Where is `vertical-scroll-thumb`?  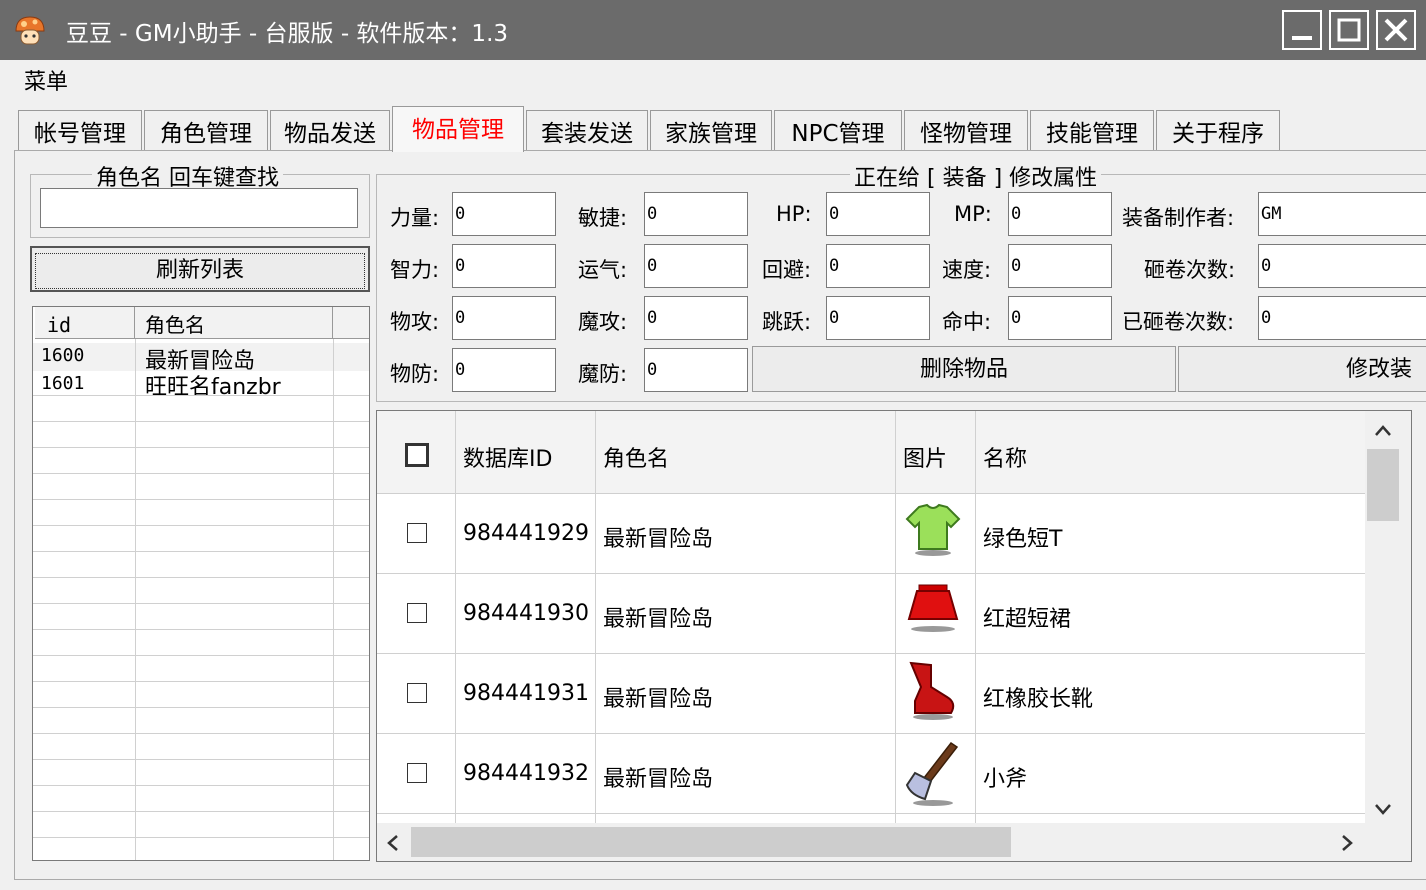
vertical-scroll-thumb is located at coordinates (1383, 485).